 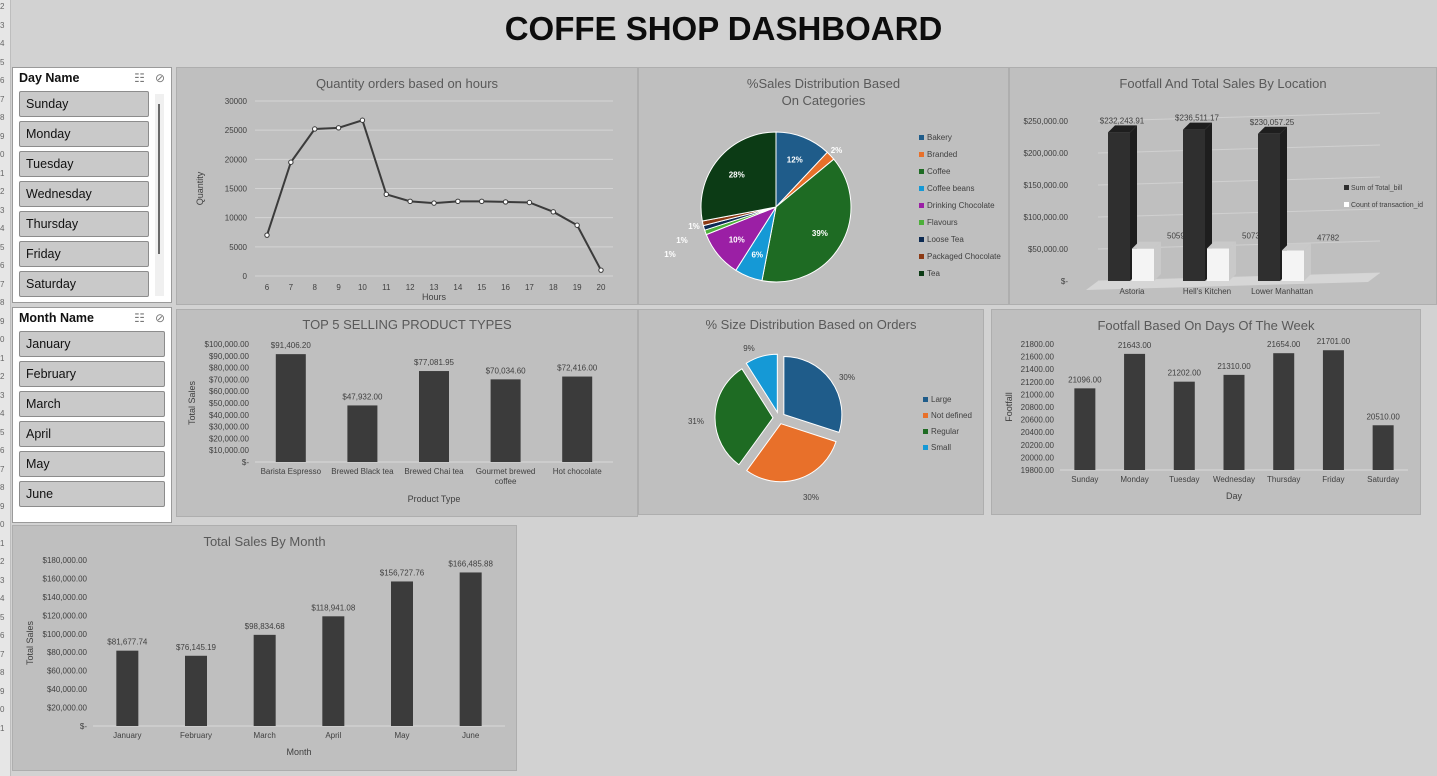 I want to click on y-tick-label: $50,000.00, so click(x=1048, y=249).